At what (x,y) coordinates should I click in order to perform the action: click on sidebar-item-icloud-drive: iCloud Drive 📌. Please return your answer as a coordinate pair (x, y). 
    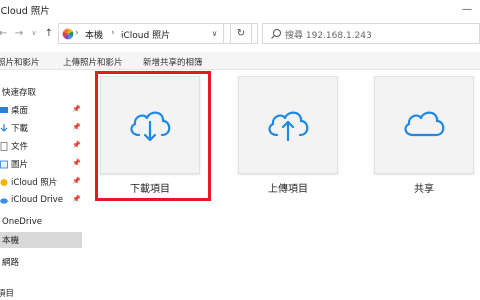
    Looking at the image, I should click on (41, 200).